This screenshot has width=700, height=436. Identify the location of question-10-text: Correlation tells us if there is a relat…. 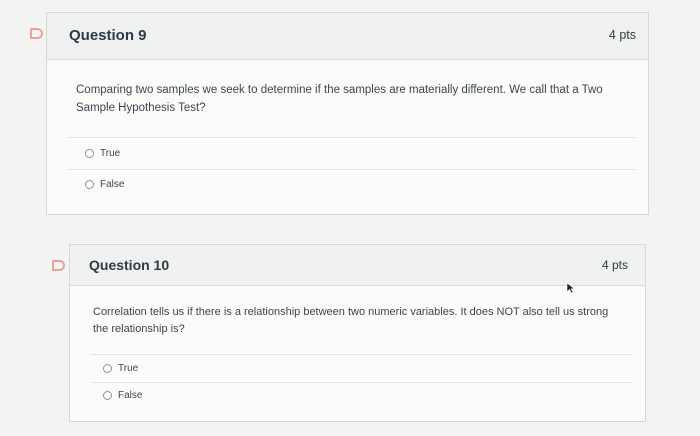
(351, 320).